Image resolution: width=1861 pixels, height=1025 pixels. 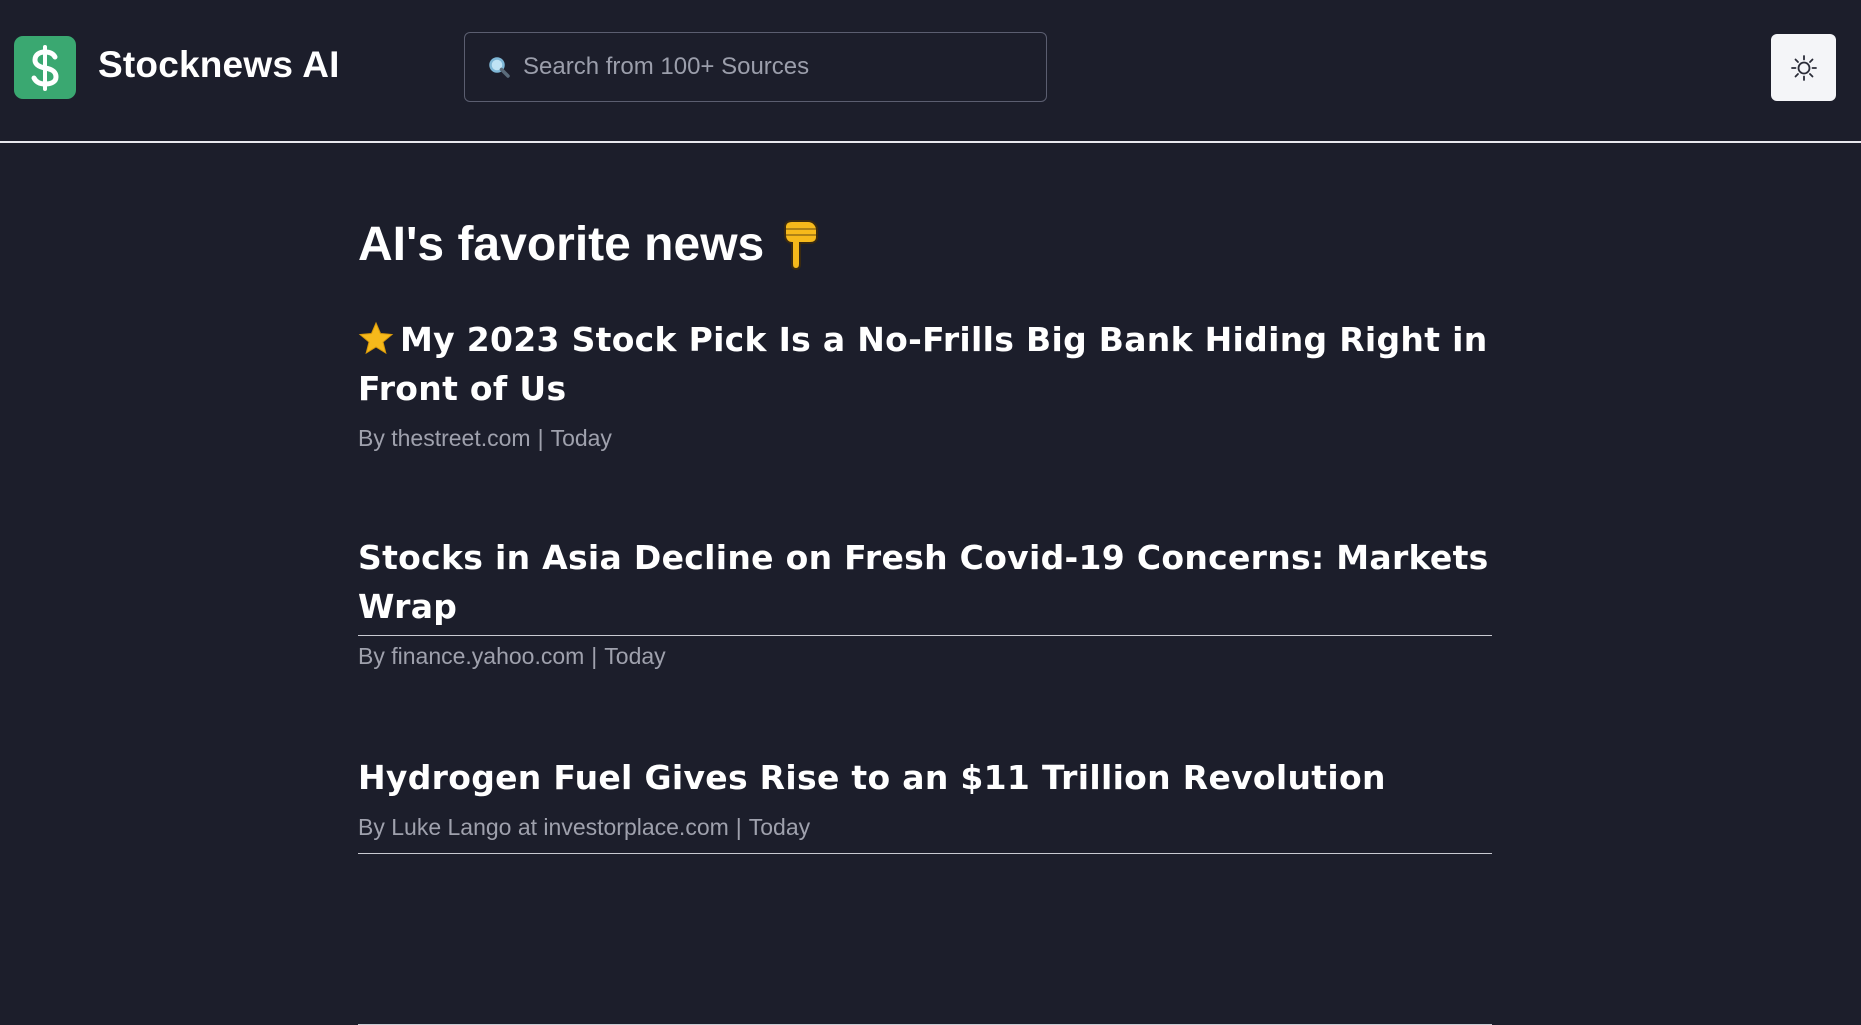 What do you see at coordinates (763, 67) in the screenshot?
I see `search-input` at bounding box center [763, 67].